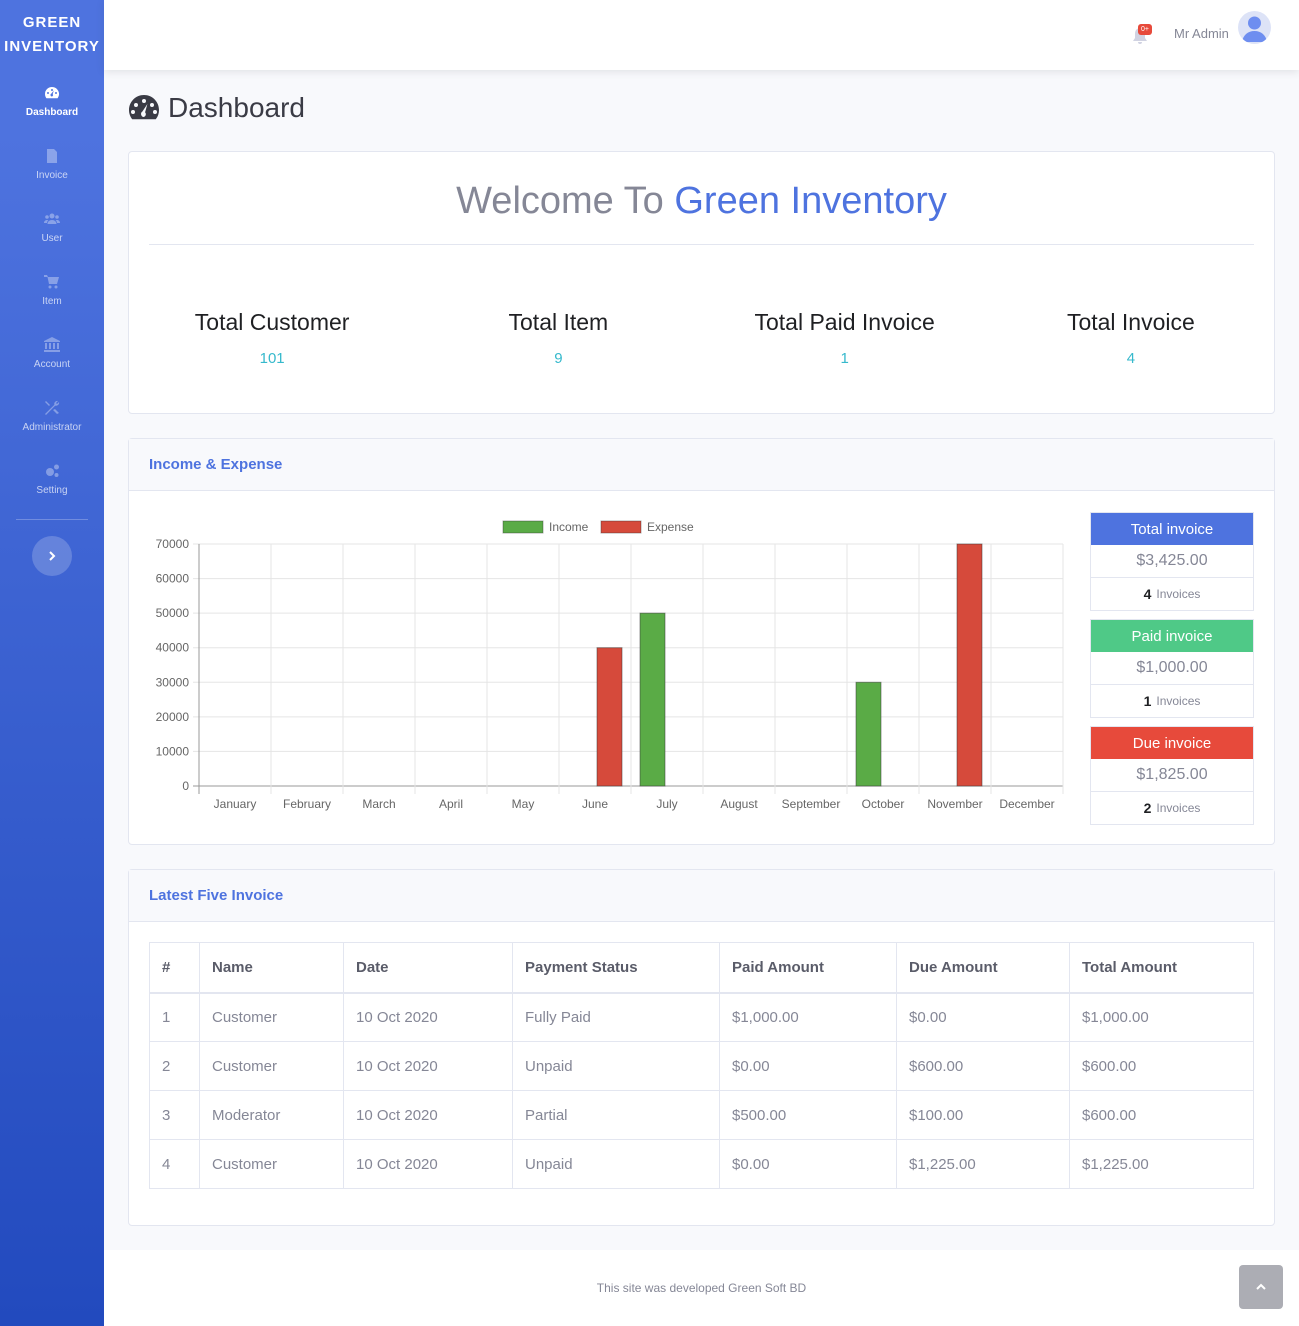 Image resolution: width=1299 pixels, height=1326 pixels. What do you see at coordinates (175, 1115) in the screenshot?
I see `table-cell: 3` at bounding box center [175, 1115].